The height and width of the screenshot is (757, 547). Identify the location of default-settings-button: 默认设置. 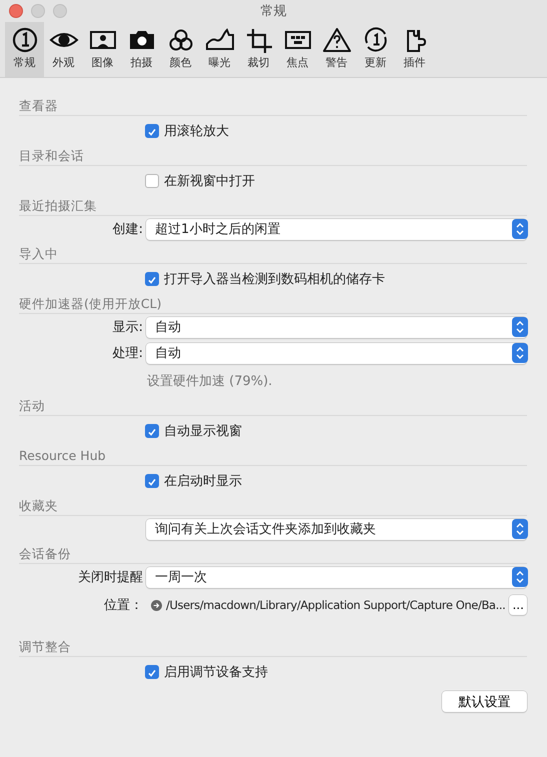
(484, 701).